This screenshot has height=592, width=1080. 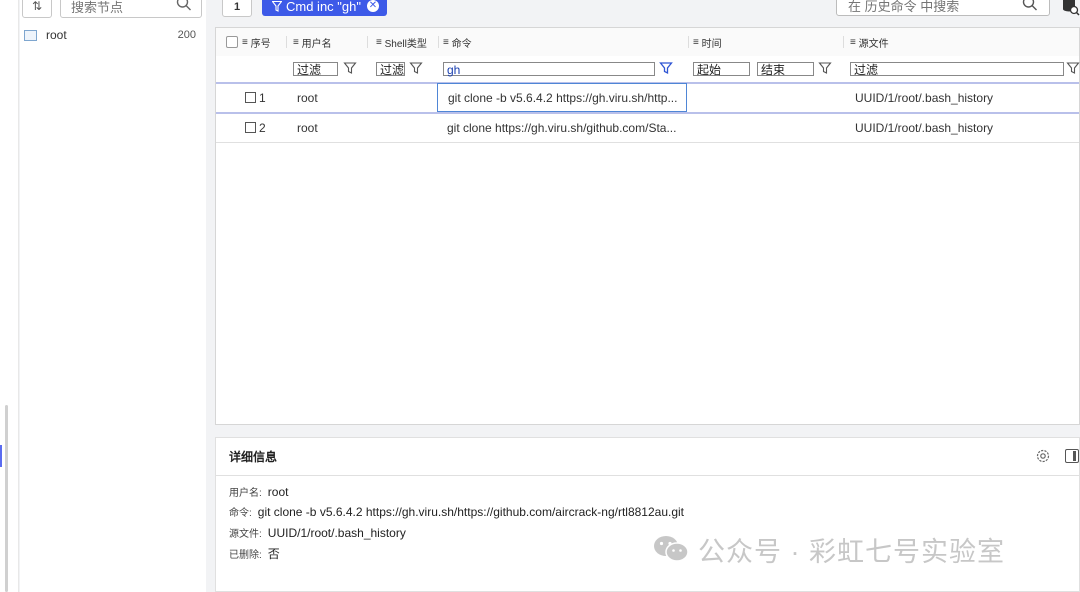 I want to click on detail-value: 否, so click(x=273, y=554).